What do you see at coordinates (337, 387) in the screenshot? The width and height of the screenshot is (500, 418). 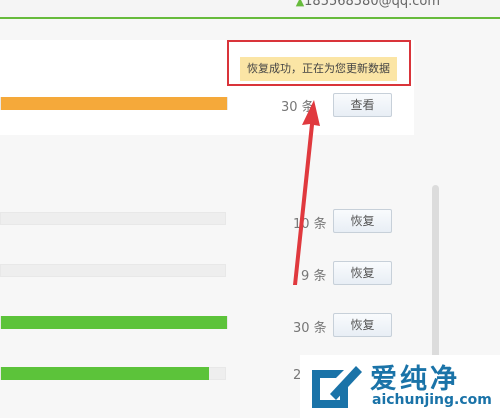 I see `watermark-logo-icon` at bounding box center [337, 387].